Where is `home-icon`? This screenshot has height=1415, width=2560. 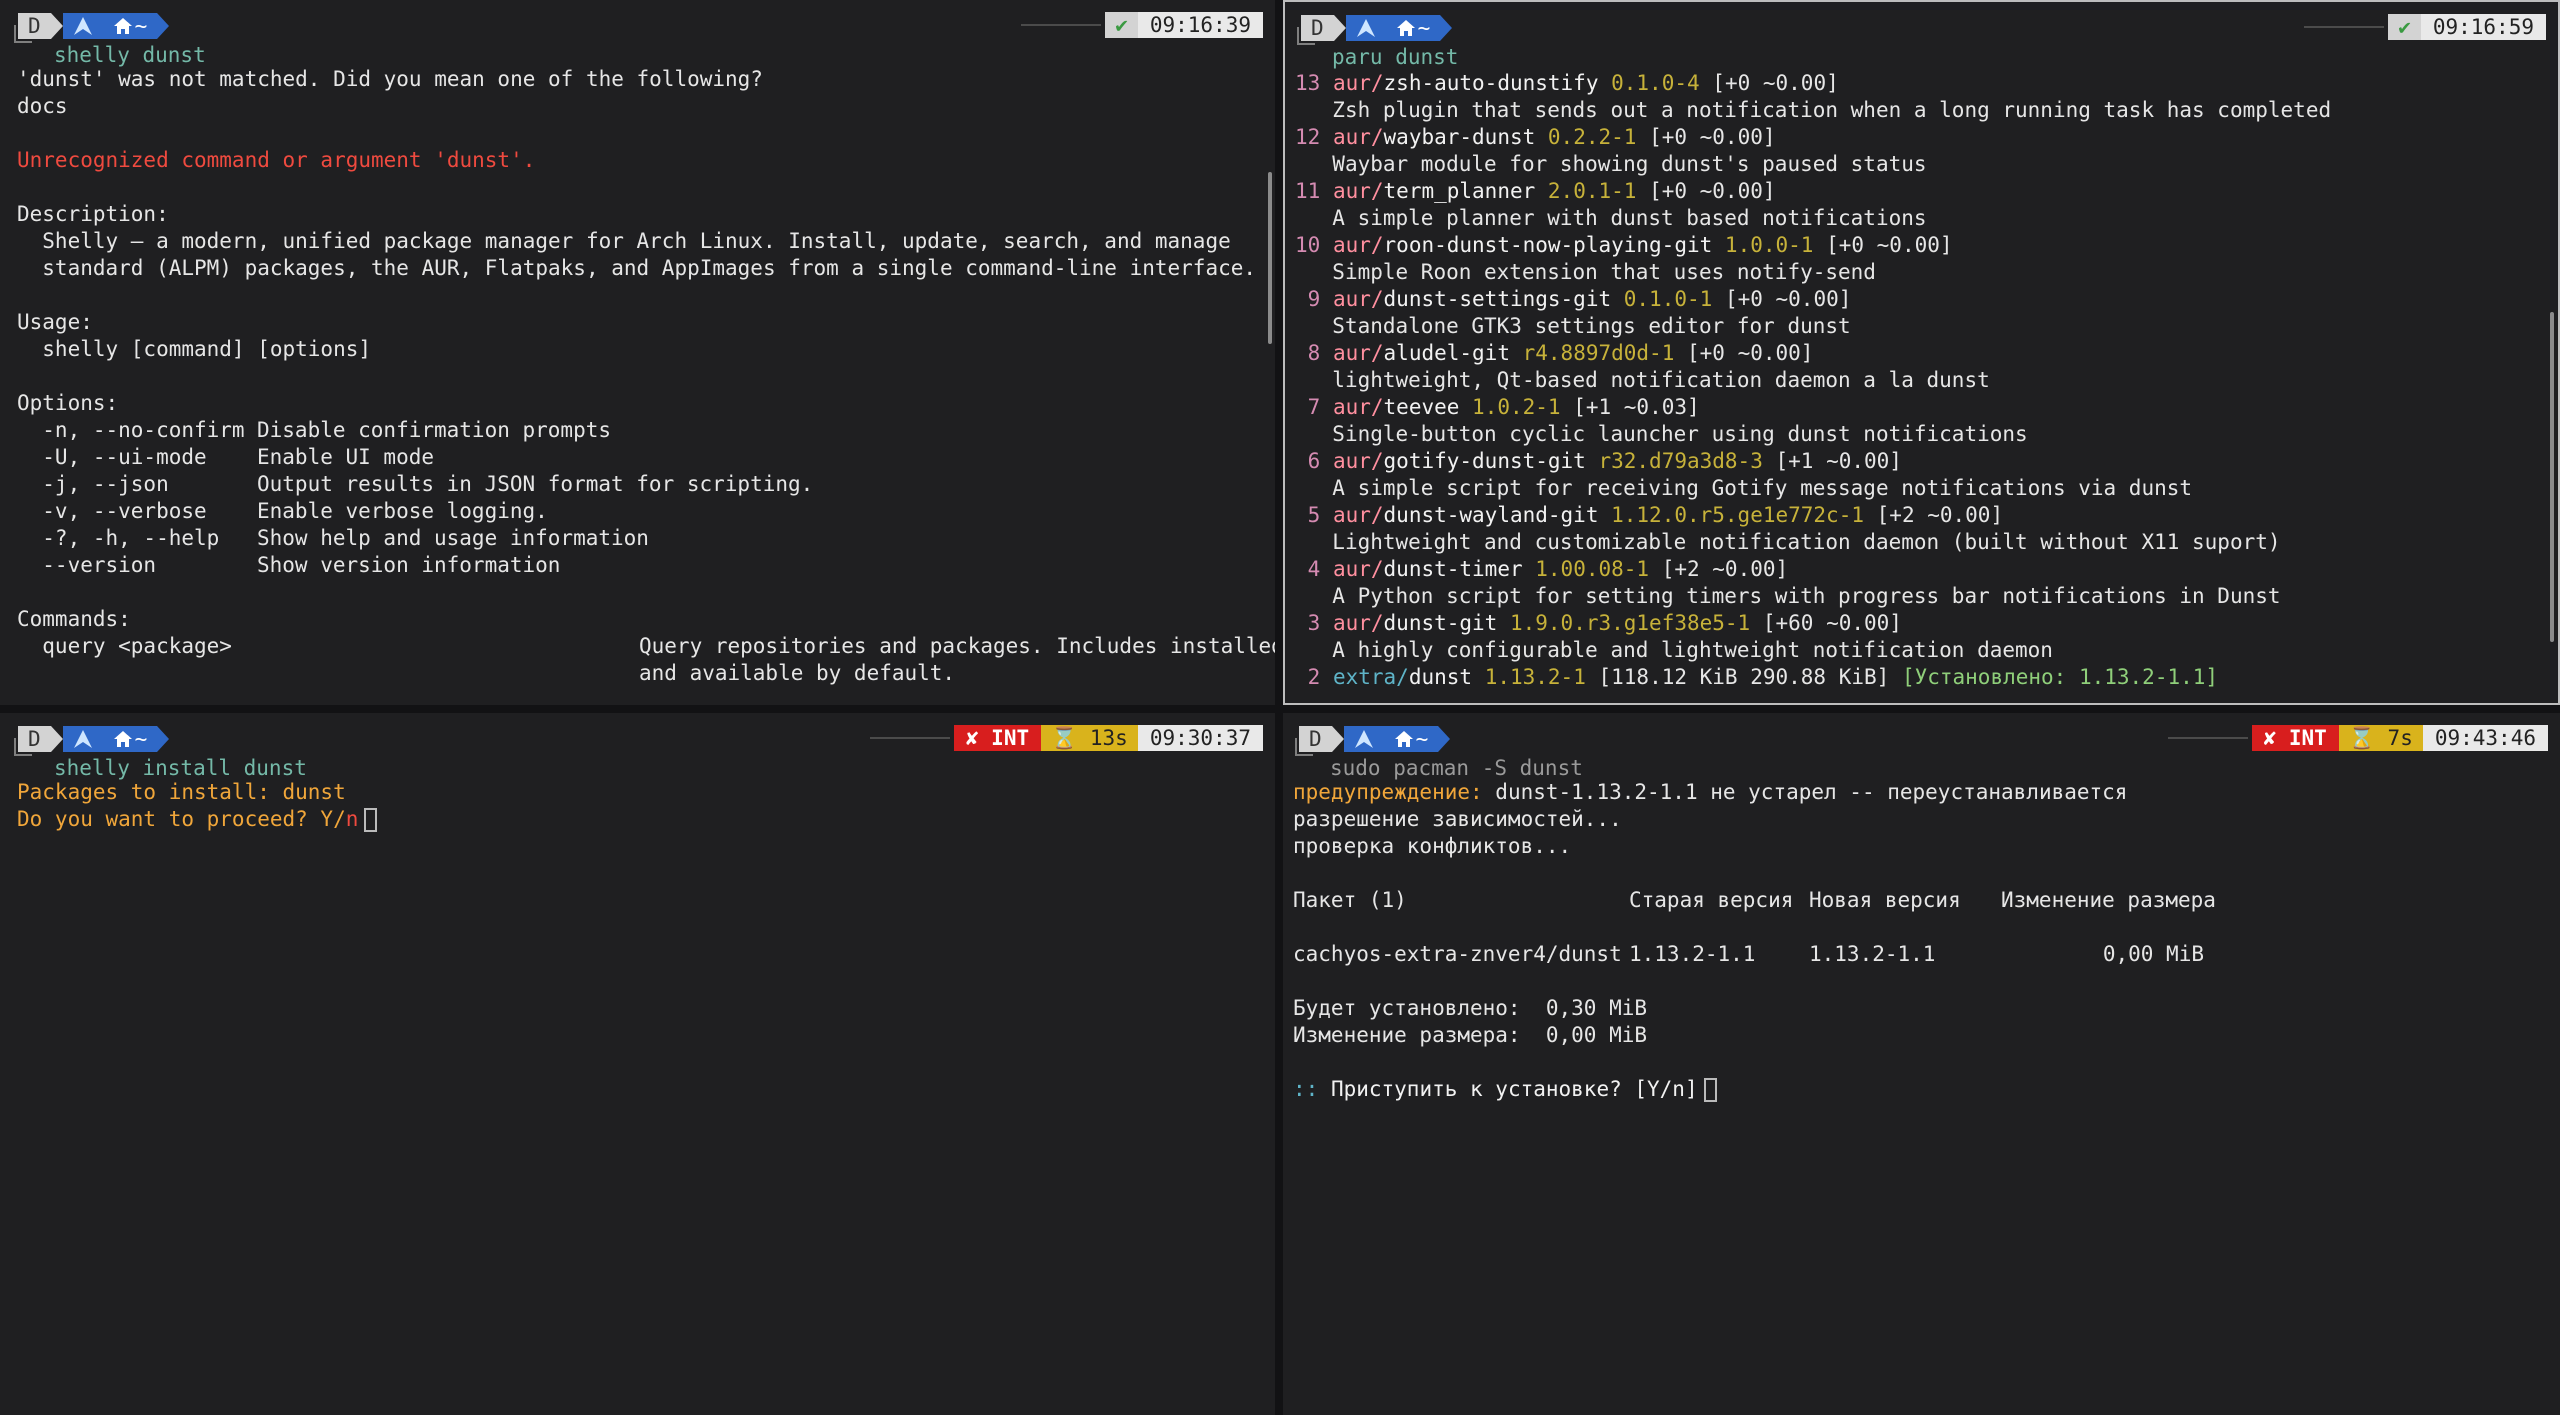 home-icon is located at coordinates (122, 739).